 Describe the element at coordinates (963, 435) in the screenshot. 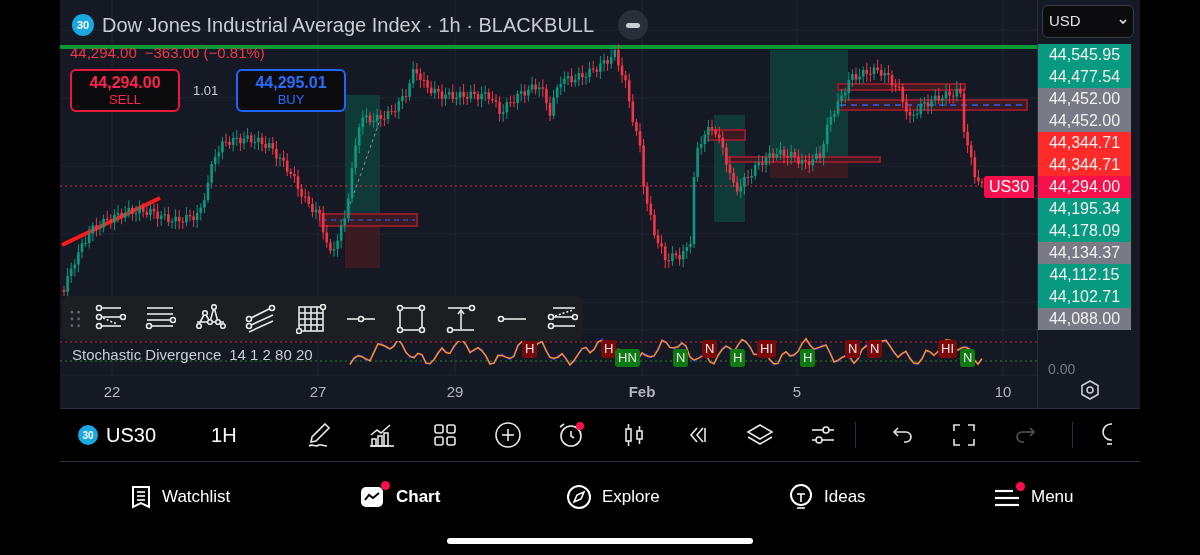

I see `fullscreen-icon` at that location.